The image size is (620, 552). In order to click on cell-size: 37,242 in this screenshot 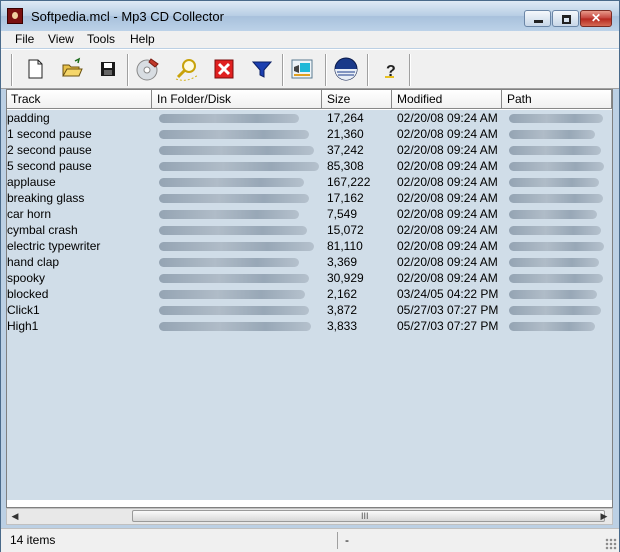, I will do `click(345, 150)`.